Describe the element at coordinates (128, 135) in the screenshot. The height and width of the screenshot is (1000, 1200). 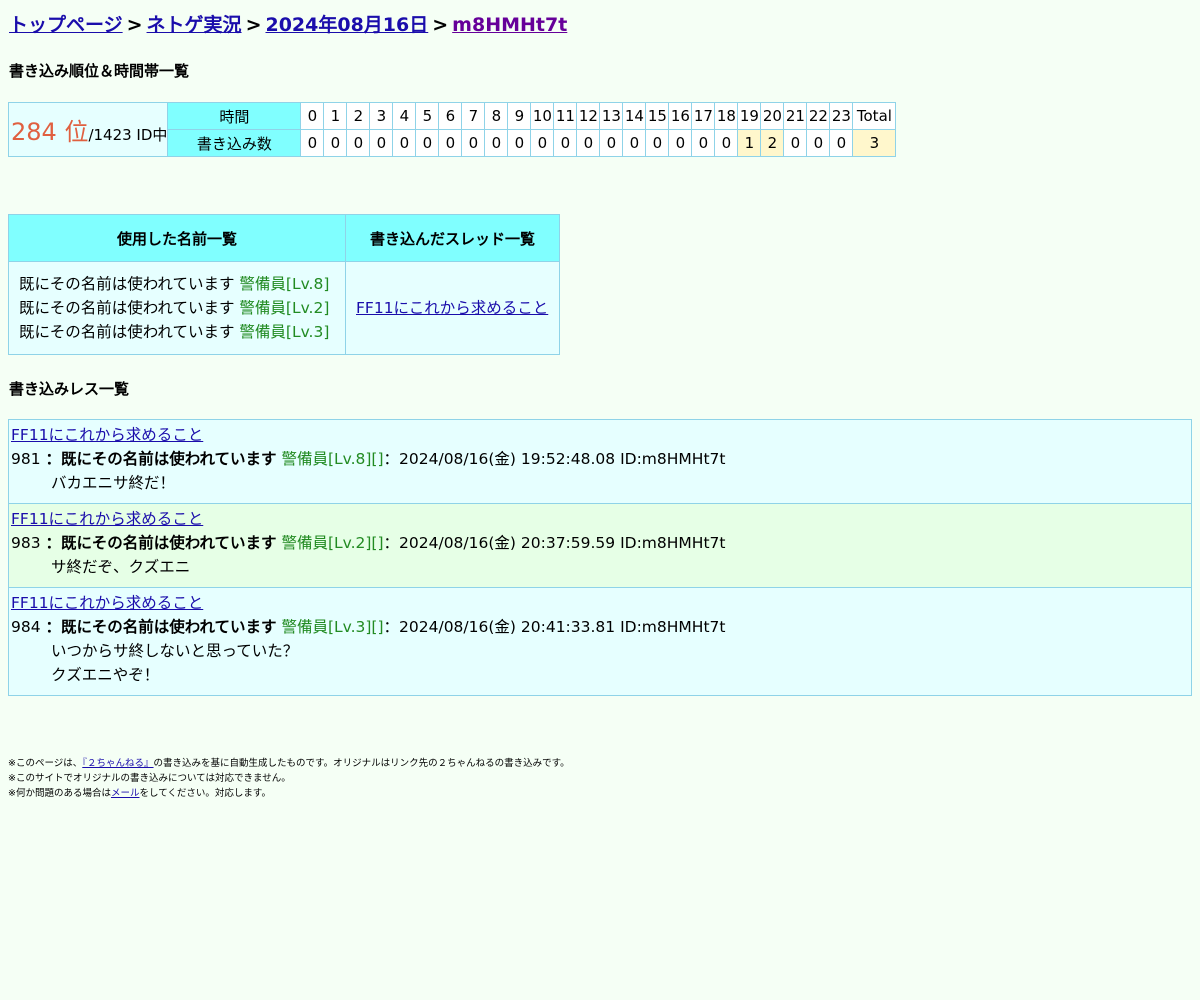
I see `rank-total: /1423 ID中` at that location.